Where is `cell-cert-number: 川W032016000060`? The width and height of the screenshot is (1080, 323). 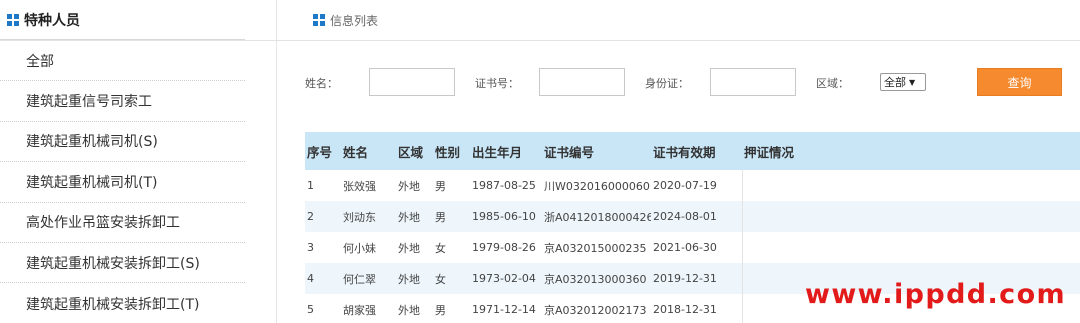 cell-cert-number: 川W032016000060 is located at coordinates (596, 185).